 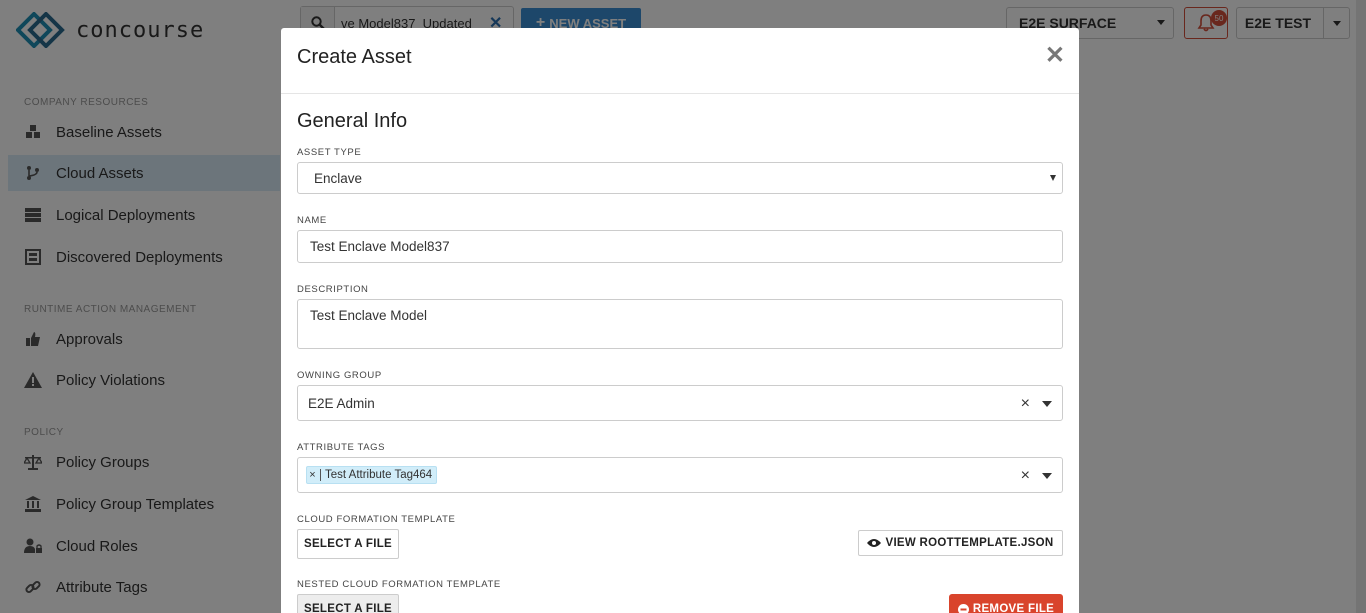 I want to click on tag-label: Test Attribute Tag464, so click(x=379, y=475).